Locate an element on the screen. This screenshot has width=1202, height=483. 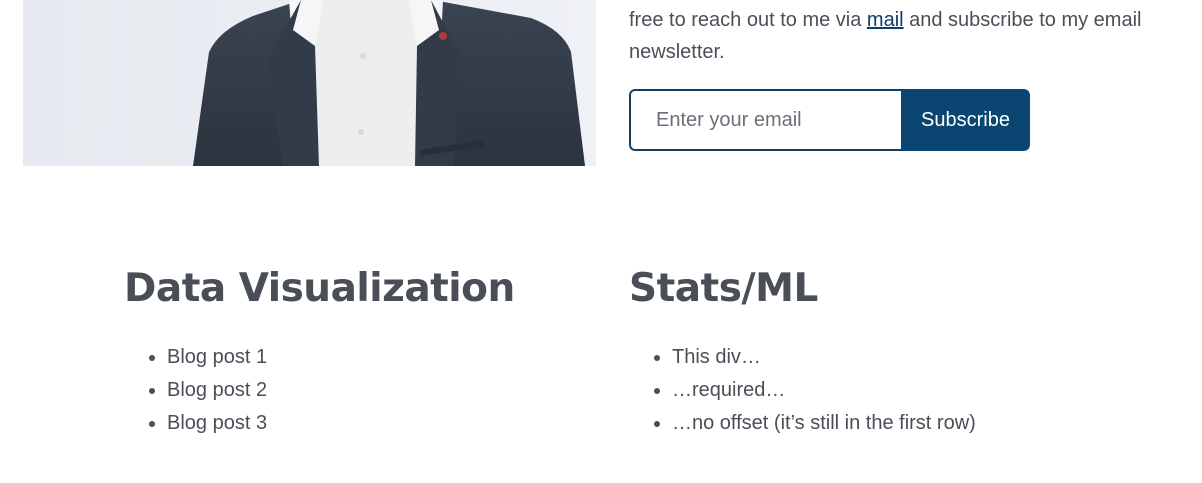
list-item: Blog post 2 is located at coordinates (341, 390).